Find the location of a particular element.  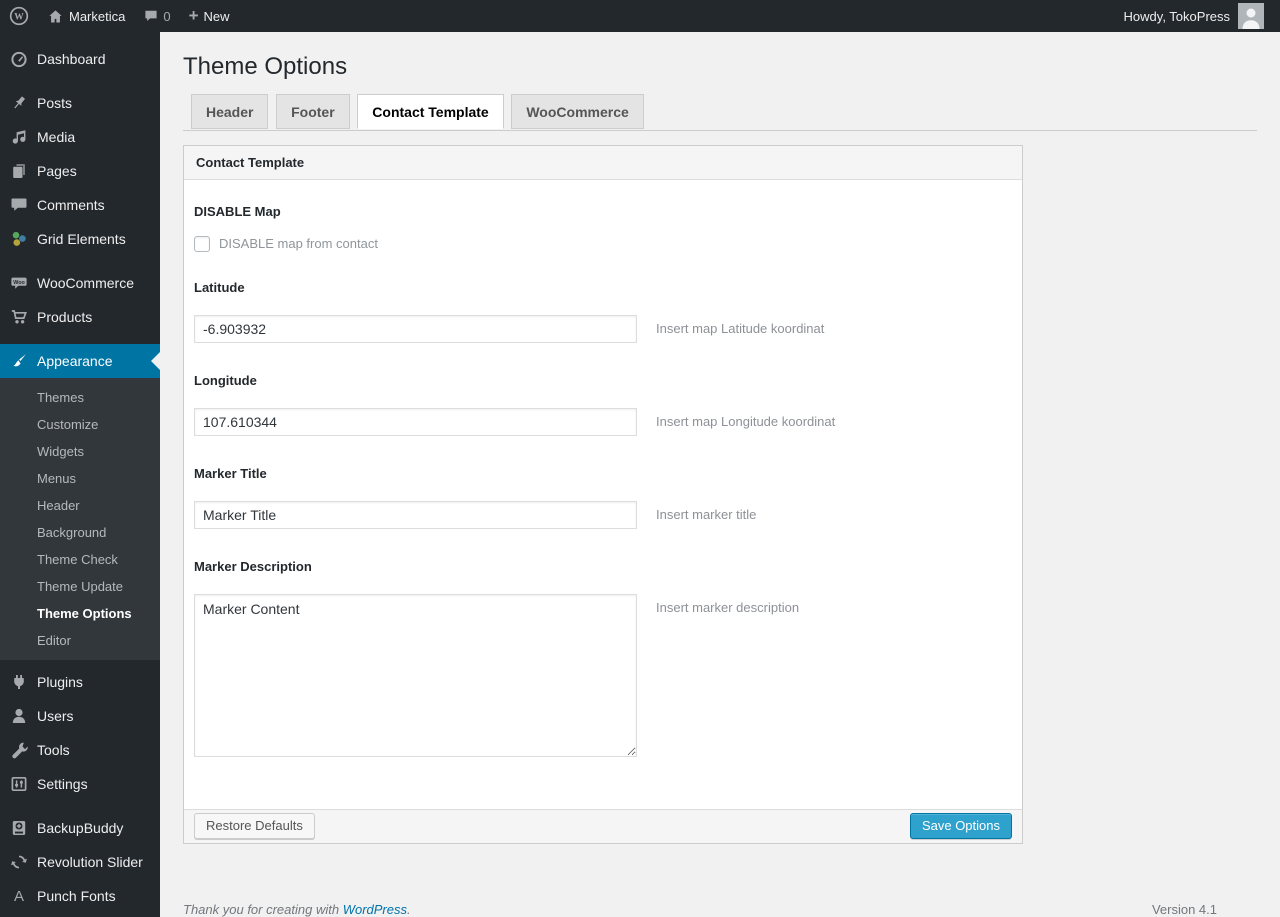

comments-menu: 0 is located at coordinates (156, 16).